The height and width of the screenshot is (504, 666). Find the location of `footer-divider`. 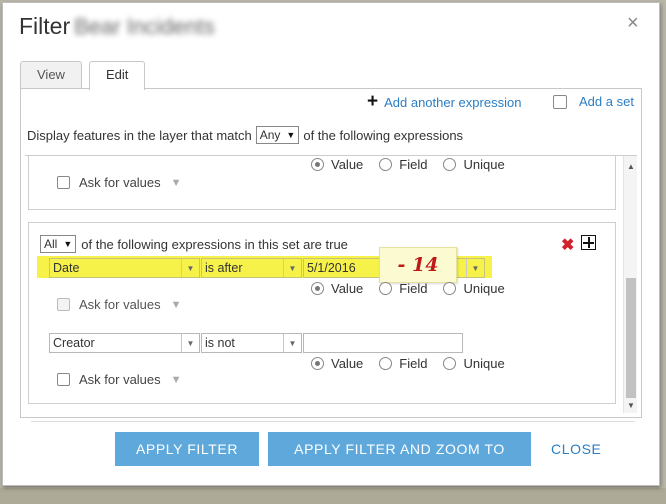

footer-divider is located at coordinates (333, 421).